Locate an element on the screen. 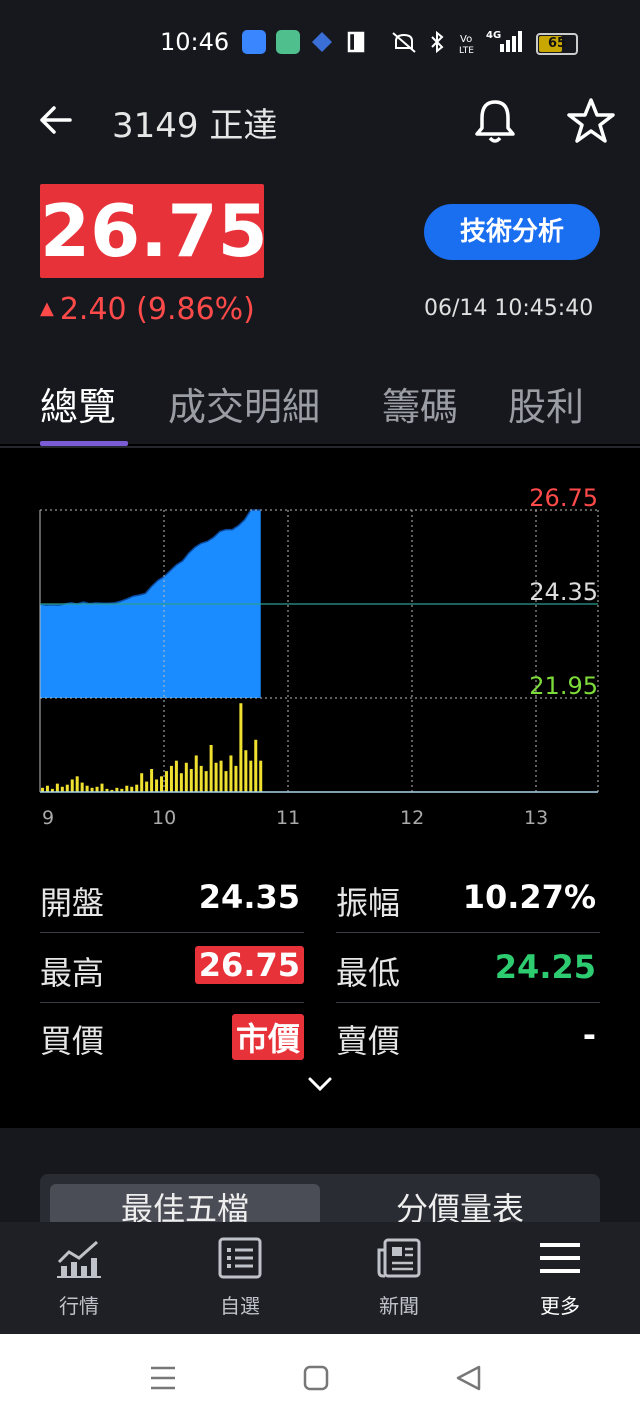  svg-text: 4G is located at coordinates (493, 35).